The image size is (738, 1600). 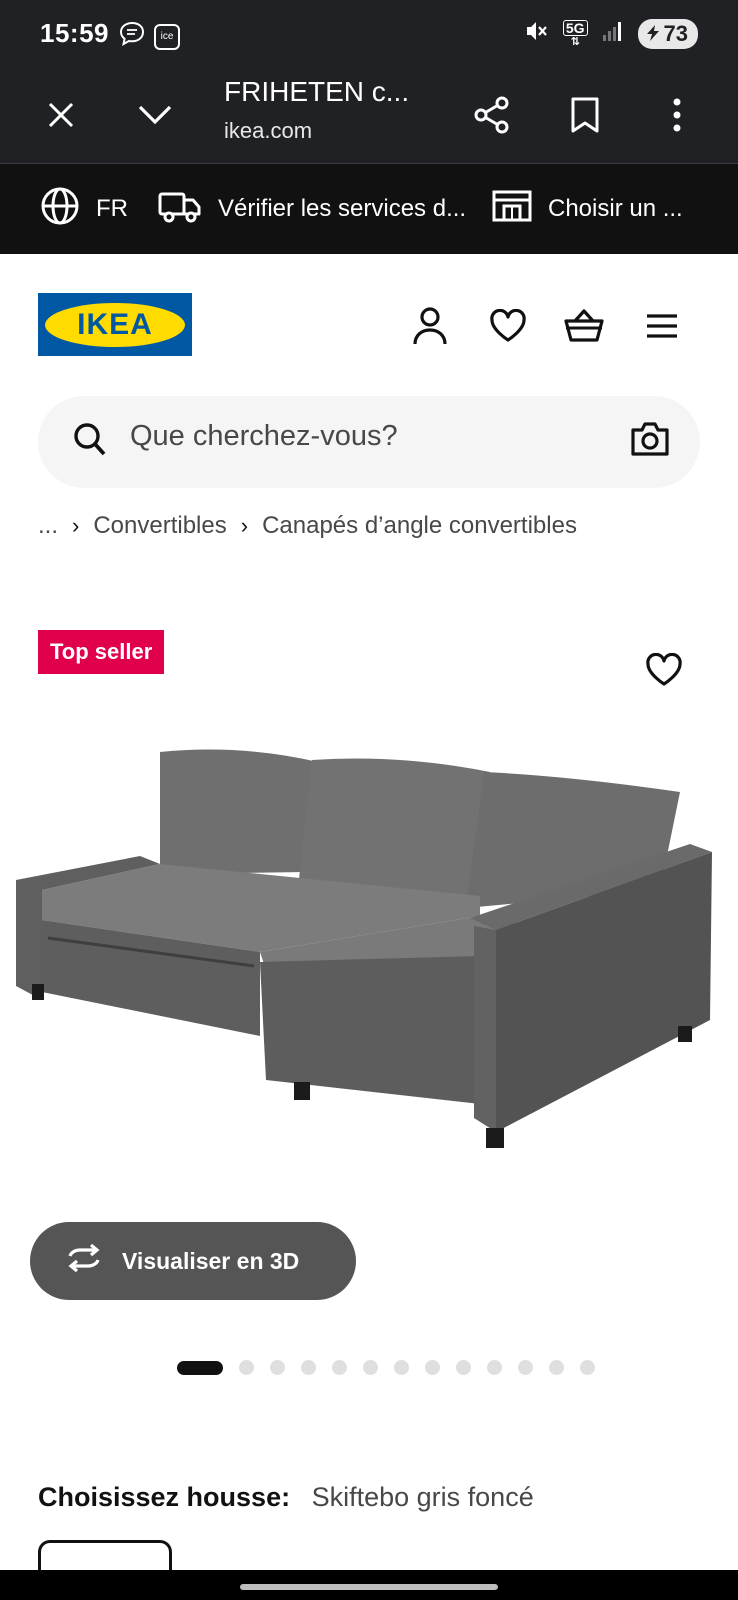 What do you see at coordinates (675, 33) in the screenshot?
I see `battery-level: 73` at bounding box center [675, 33].